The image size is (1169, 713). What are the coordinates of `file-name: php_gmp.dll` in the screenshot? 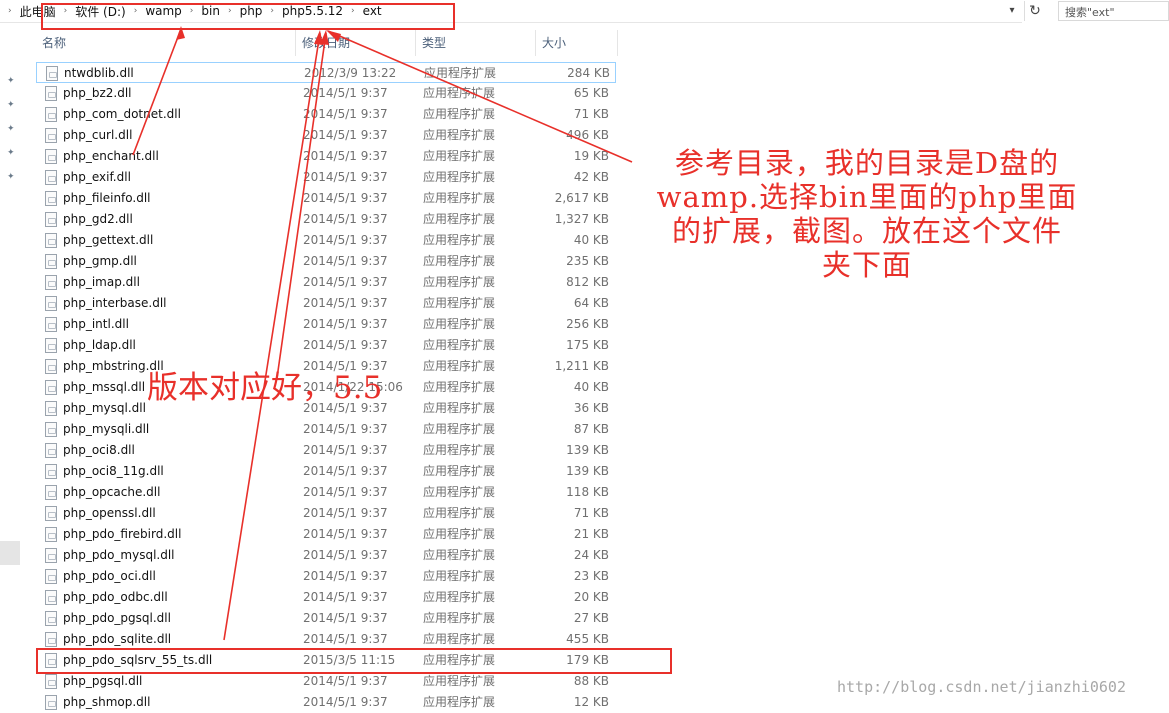 It's located at (100, 261).